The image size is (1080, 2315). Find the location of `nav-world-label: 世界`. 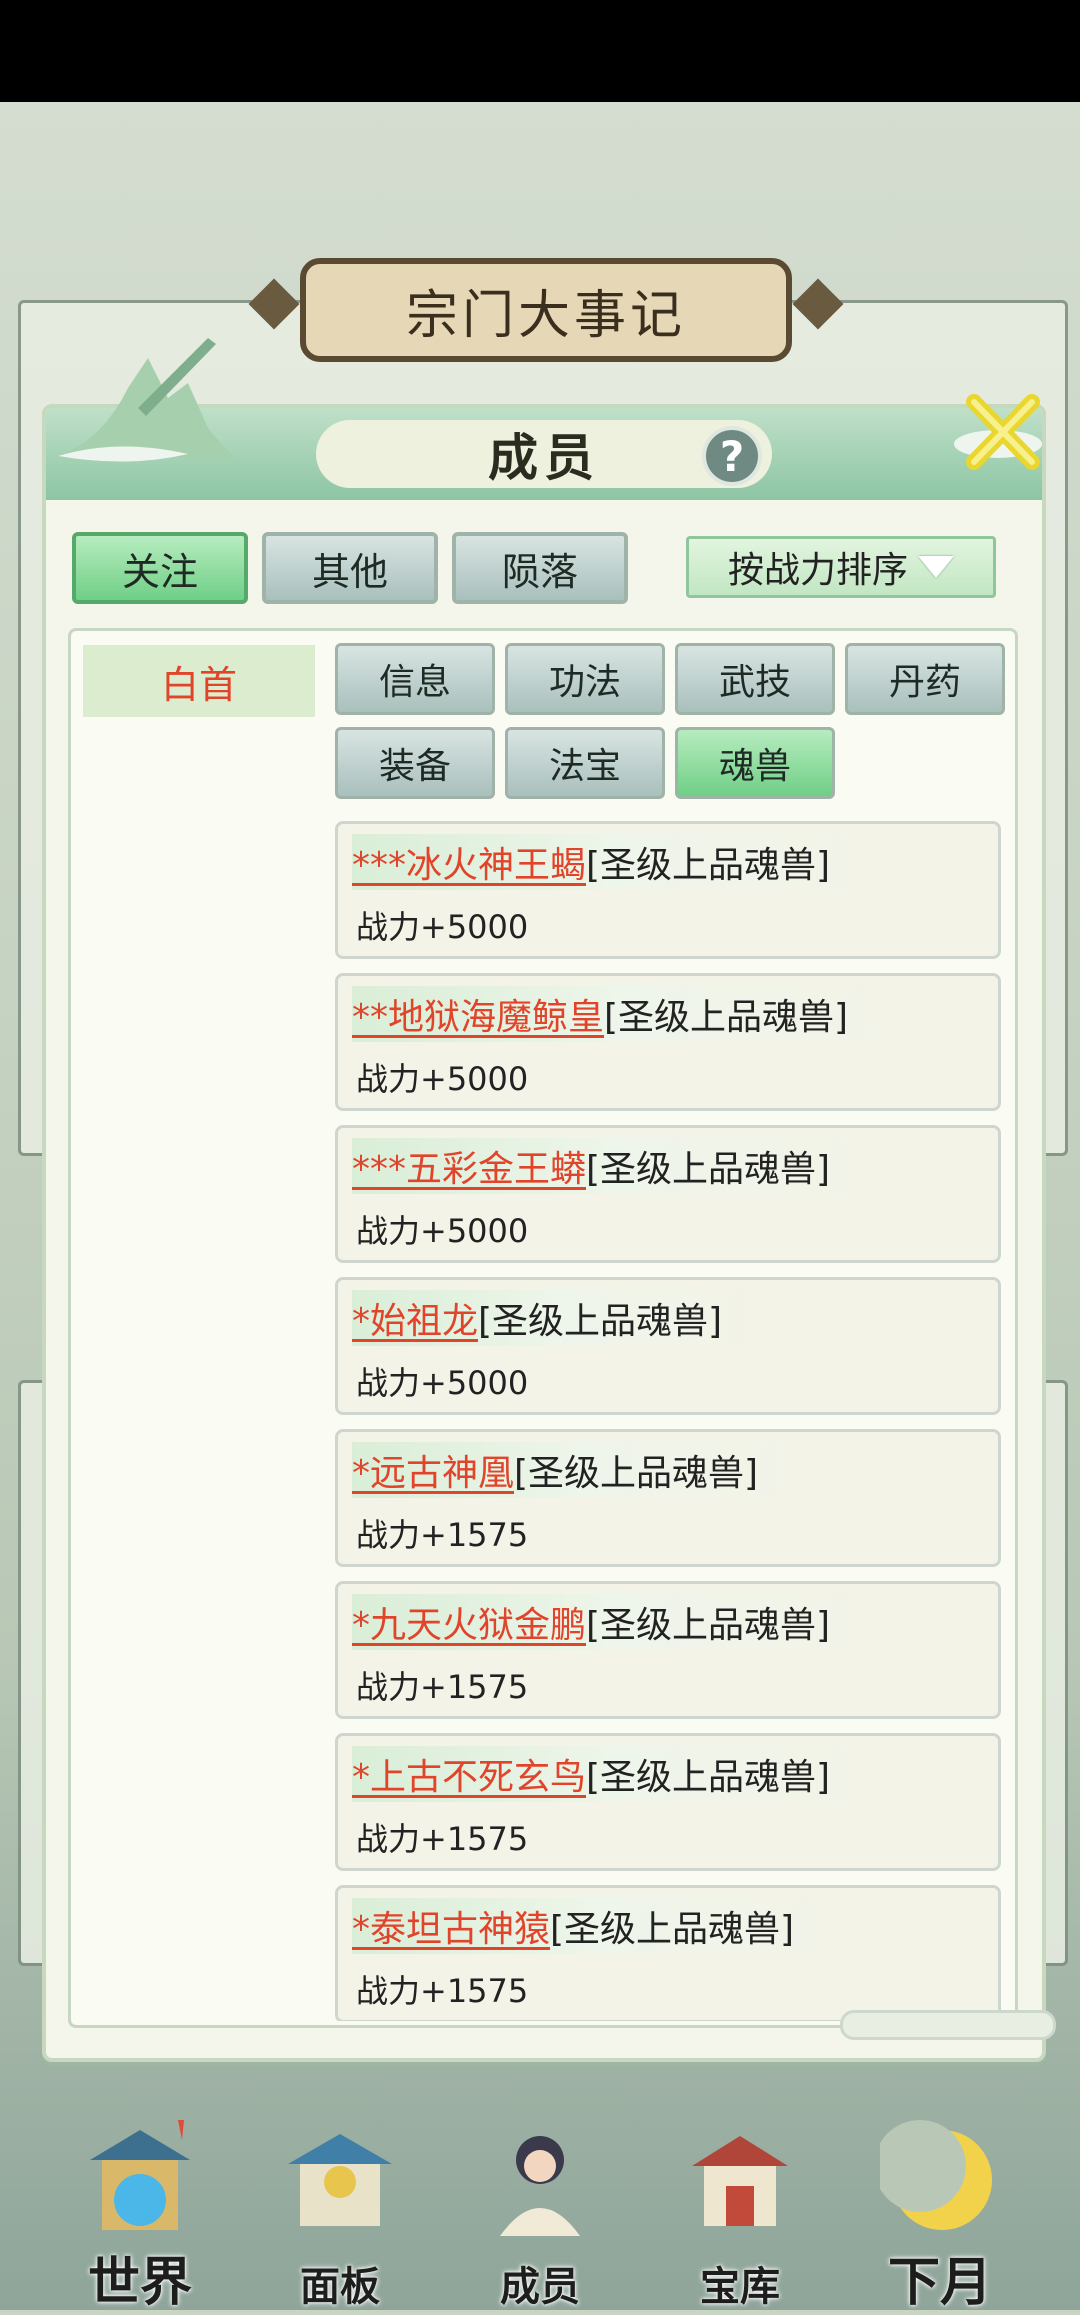

nav-world-label: 世界 is located at coordinates (139, 2282).